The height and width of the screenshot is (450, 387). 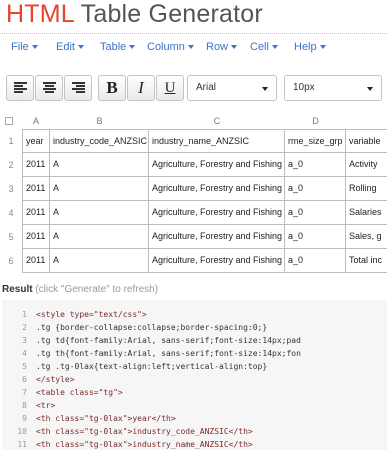 What do you see at coordinates (40, 14) in the screenshot?
I see `title-prefix: HTML` at bounding box center [40, 14].